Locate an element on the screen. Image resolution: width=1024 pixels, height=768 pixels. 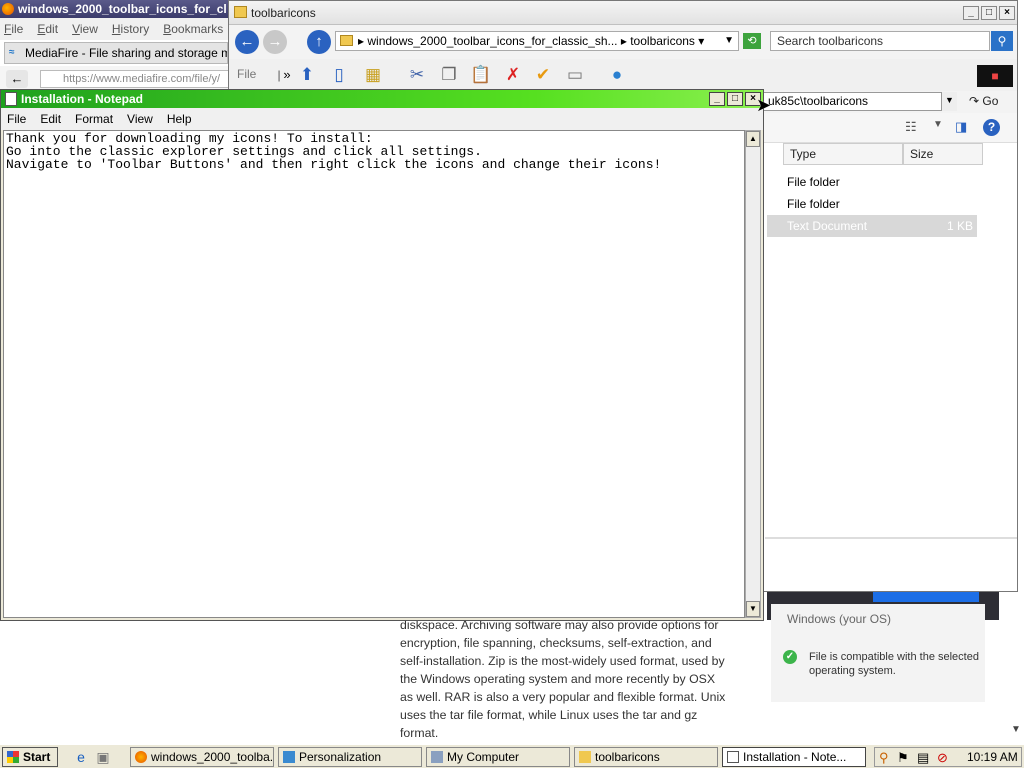
globe-icon: ● is located at coordinates (617, 75).